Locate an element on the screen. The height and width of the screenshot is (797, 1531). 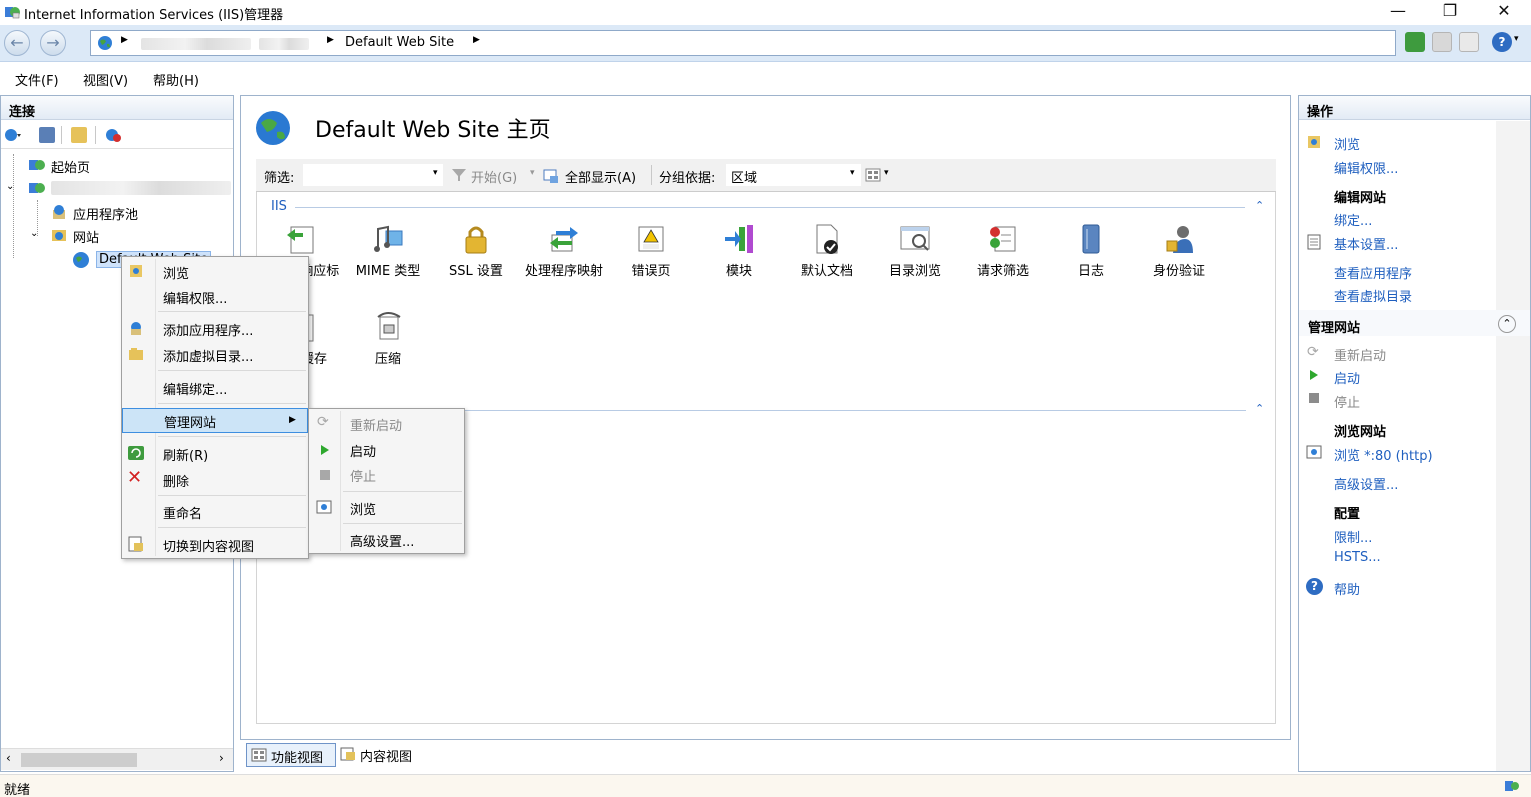
scroll-left-icon: ‹ is located at coordinates (8, 758).